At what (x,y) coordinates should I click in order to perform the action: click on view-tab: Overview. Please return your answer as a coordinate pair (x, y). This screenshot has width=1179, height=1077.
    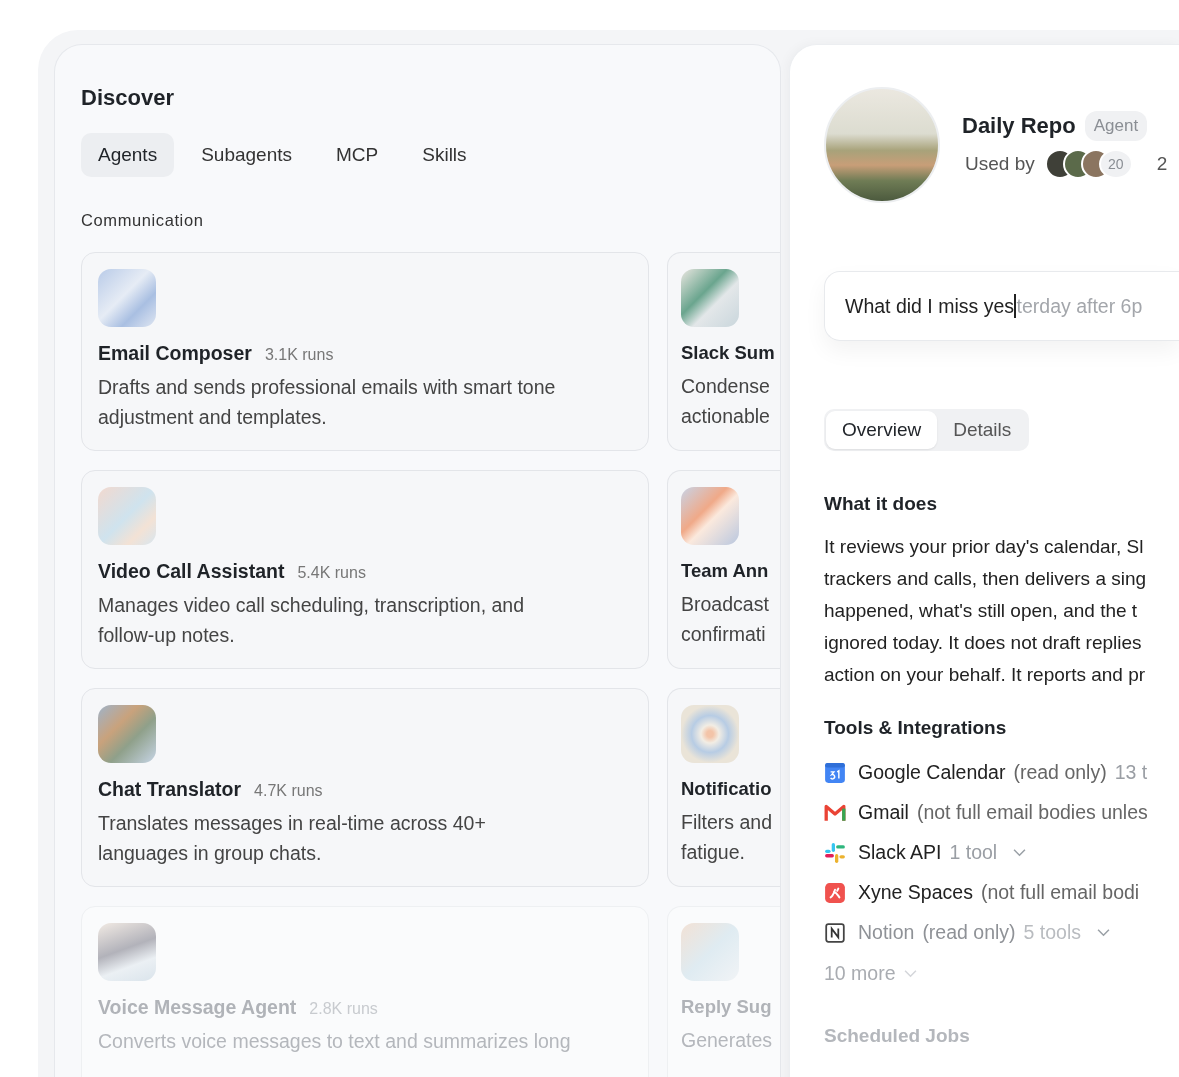
    Looking at the image, I should click on (882, 430).